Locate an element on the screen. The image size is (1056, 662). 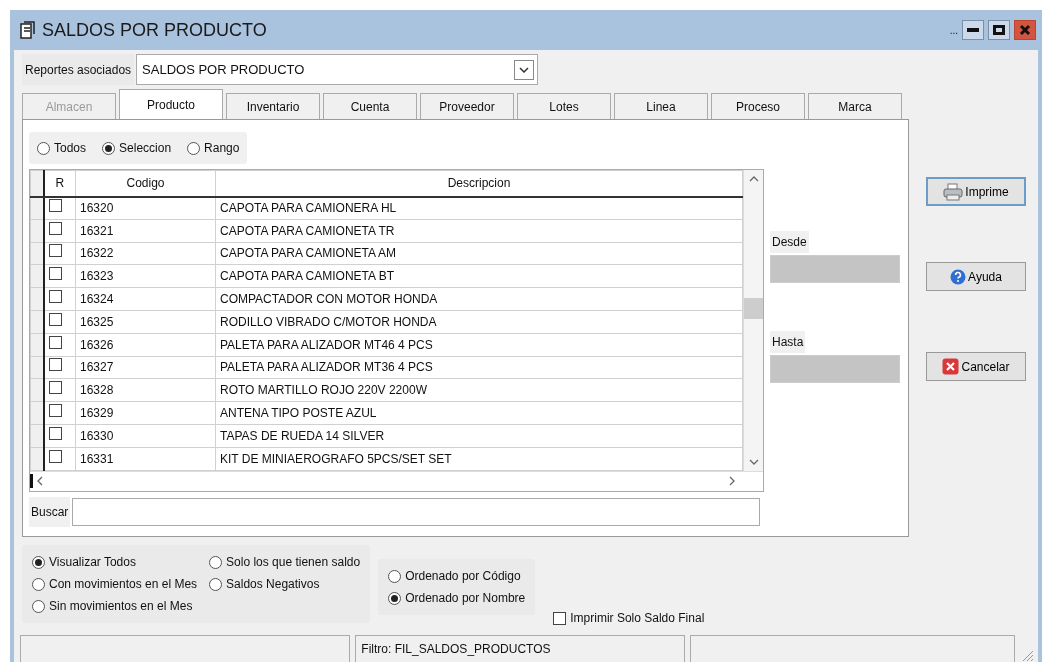
field-label: Reportes asociados is located at coordinates (78, 69).